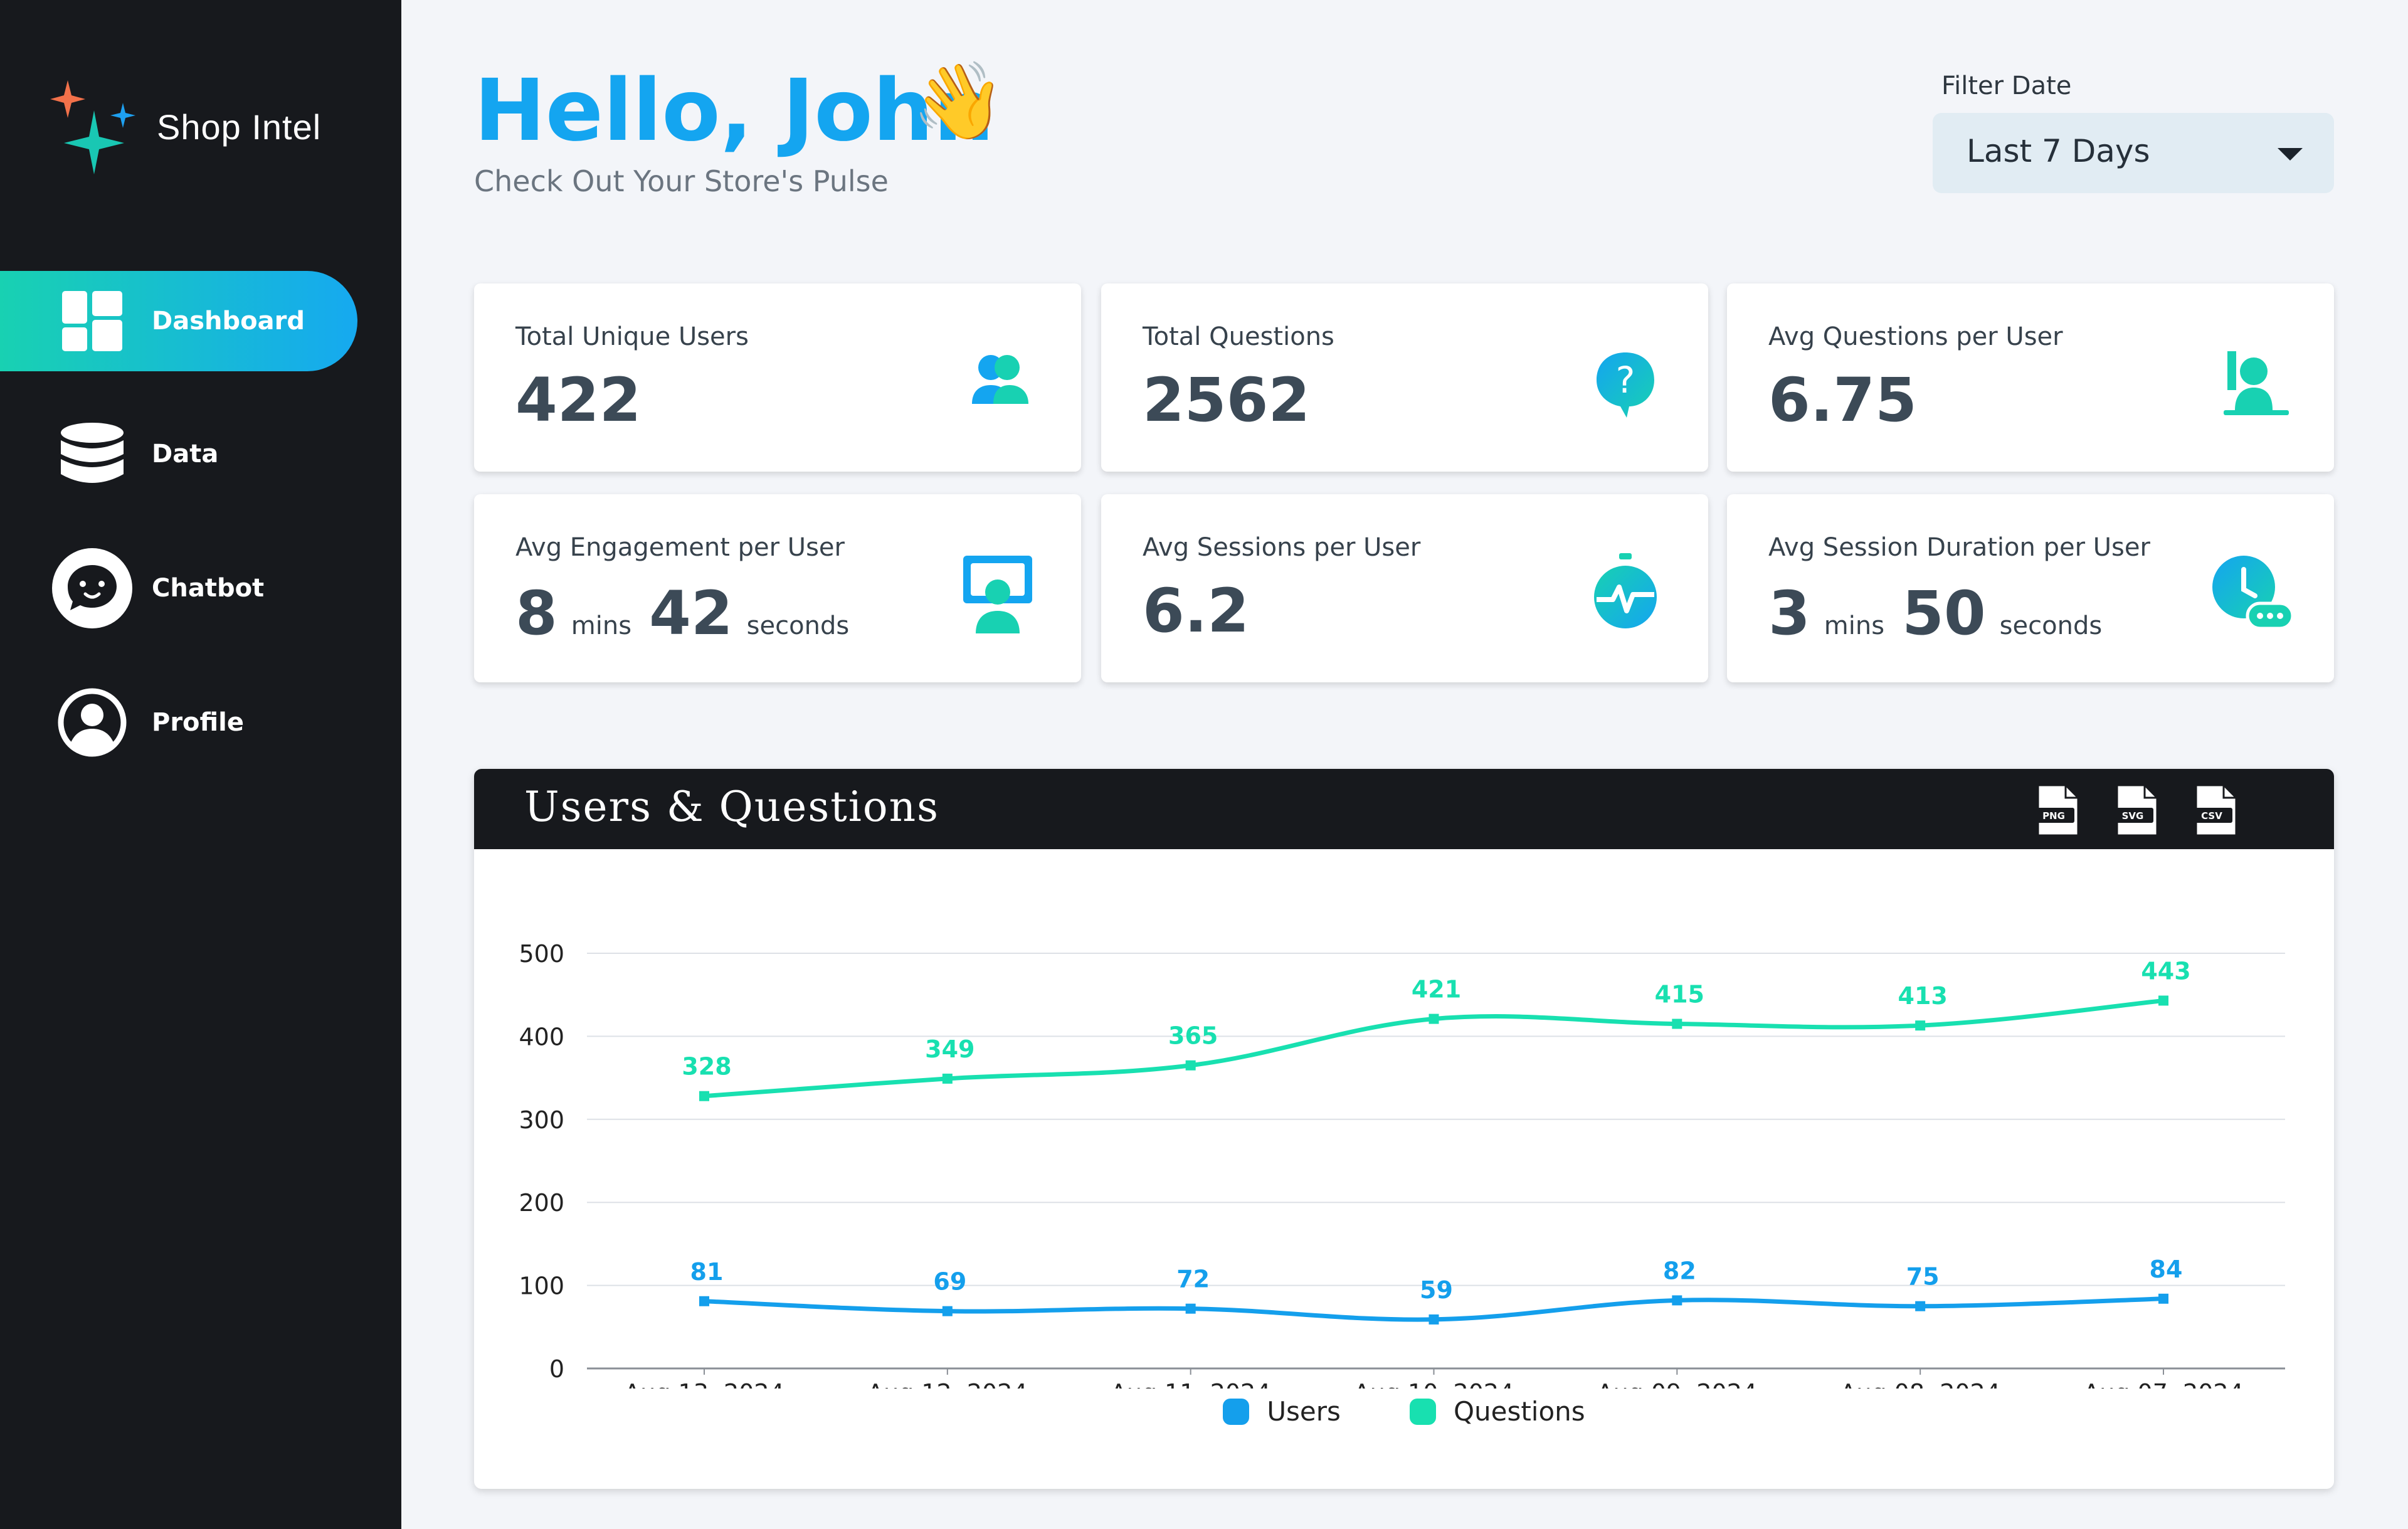  Describe the element at coordinates (578, 400) in the screenshot. I see `kpi-value: 422` at that location.